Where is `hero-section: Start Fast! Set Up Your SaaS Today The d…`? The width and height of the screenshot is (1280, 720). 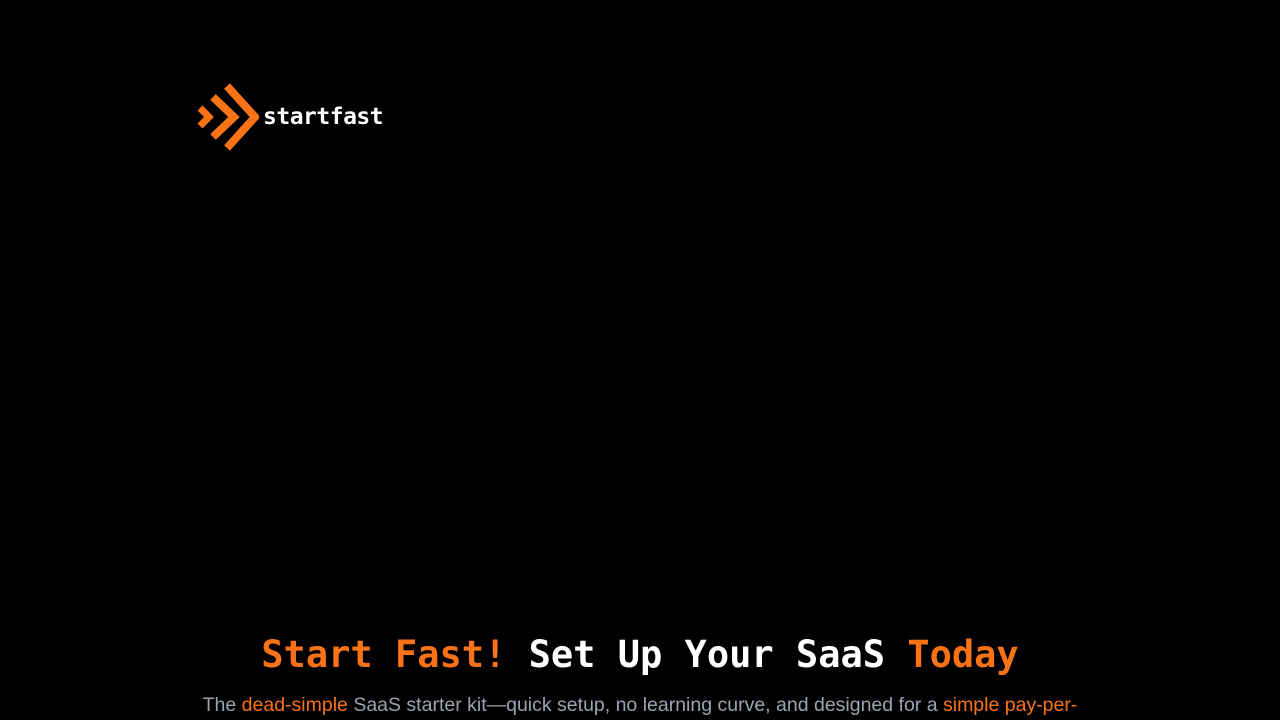
hero-section: Start Fast! Set Up Your SaaS Today The d… is located at coordinates (640, 674).